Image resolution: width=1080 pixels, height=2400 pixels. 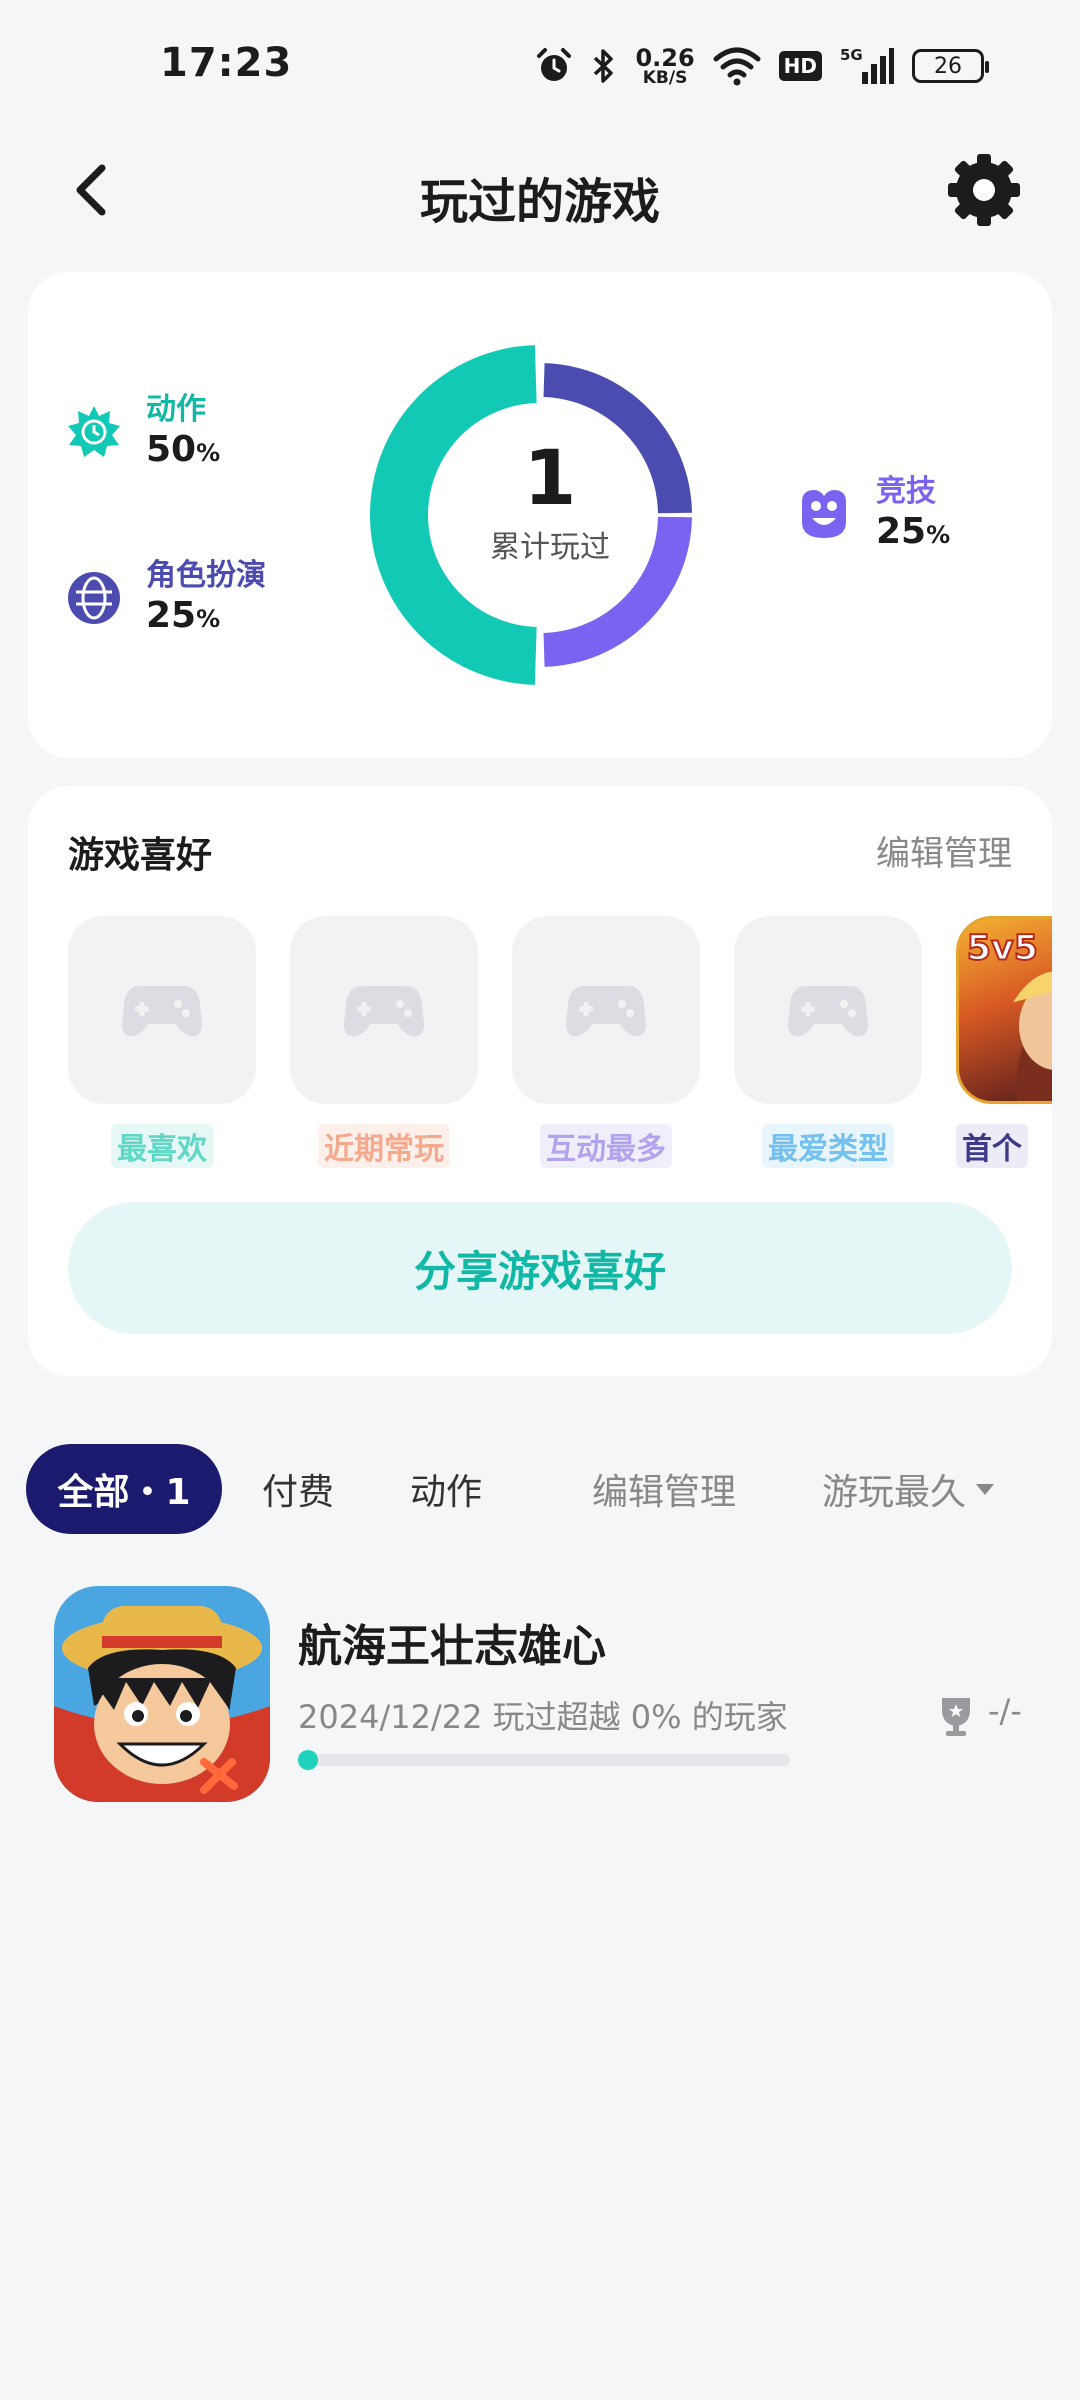 I want to click on action-burst-icon, so click(x=94, y=431).